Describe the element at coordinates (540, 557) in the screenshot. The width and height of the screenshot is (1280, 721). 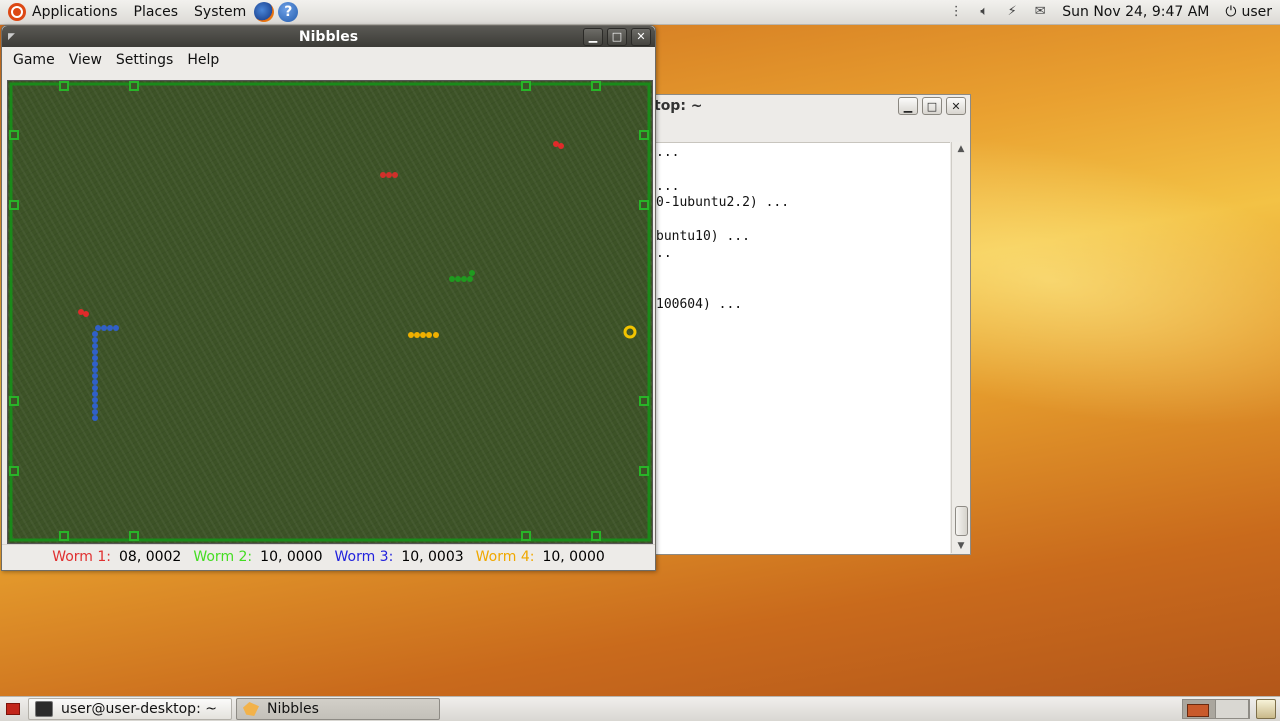
I see `worm-4-score: Worm 4: 10, 0000` at that location.